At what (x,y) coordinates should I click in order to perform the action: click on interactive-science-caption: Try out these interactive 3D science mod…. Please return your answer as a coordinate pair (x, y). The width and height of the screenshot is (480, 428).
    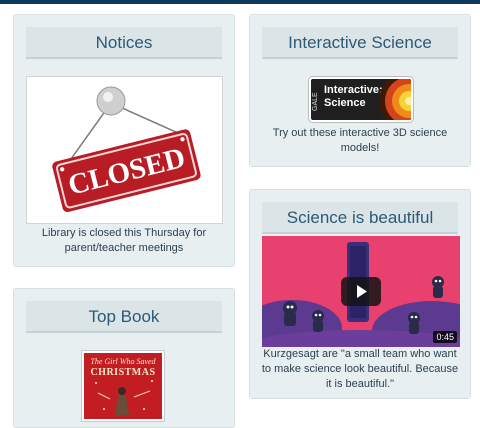
    Looking at the image, I should click on (360, 140).